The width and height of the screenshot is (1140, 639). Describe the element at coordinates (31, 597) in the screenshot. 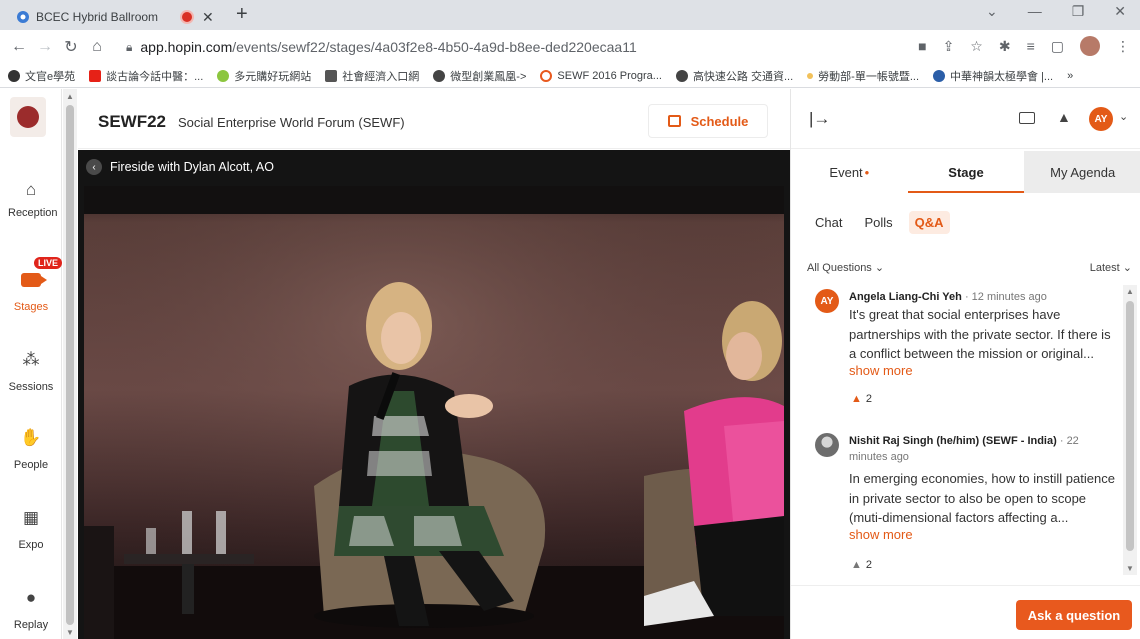

I see `play-circle-icon: ●` at that location.